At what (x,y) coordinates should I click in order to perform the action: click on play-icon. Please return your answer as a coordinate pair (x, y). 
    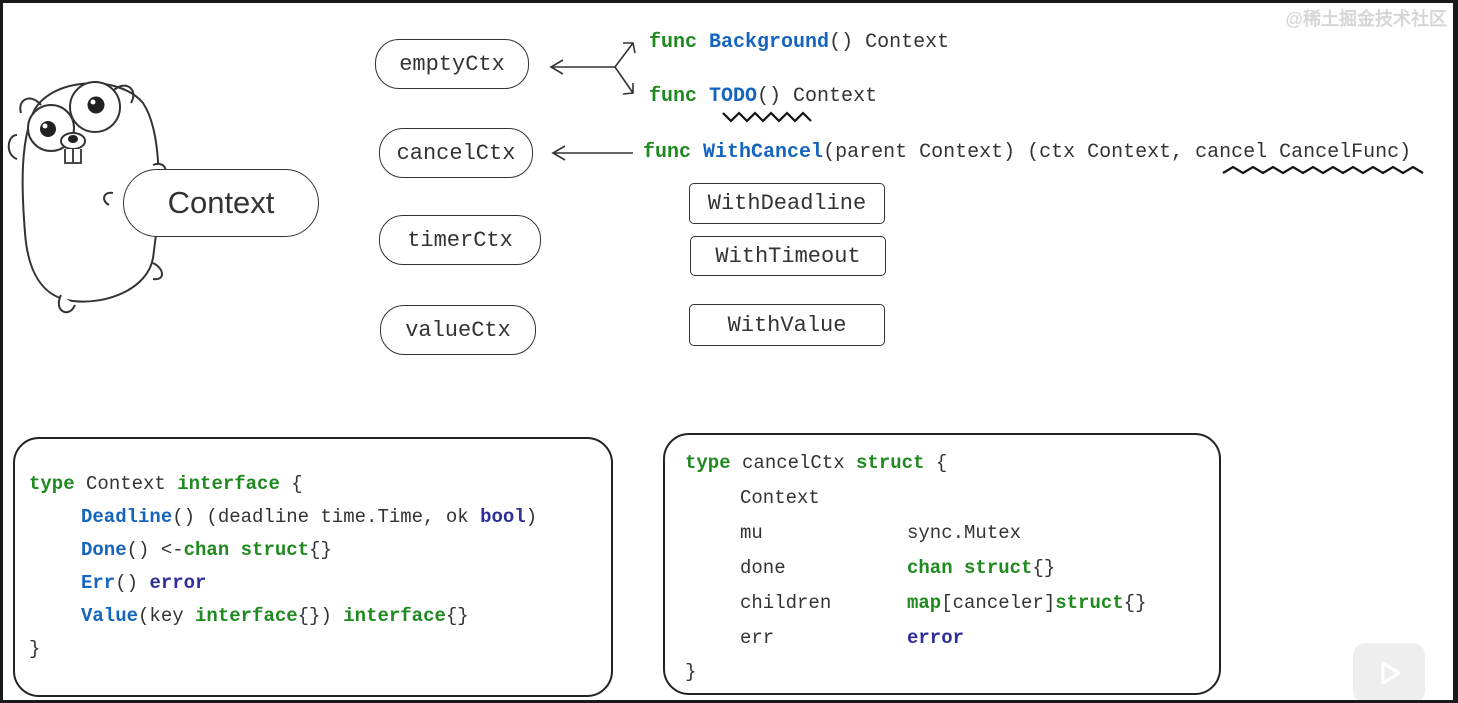
    Looking at the image, I should click on (1391, 673).